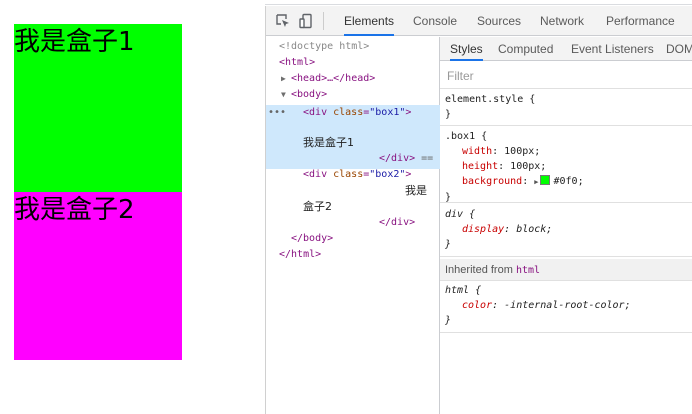 This screenshot has width=692, height=414. What do you see at coordinates (528, 270) in the screenshot?
I see `inherited-html-link: html` at bounding box center [528, 270].